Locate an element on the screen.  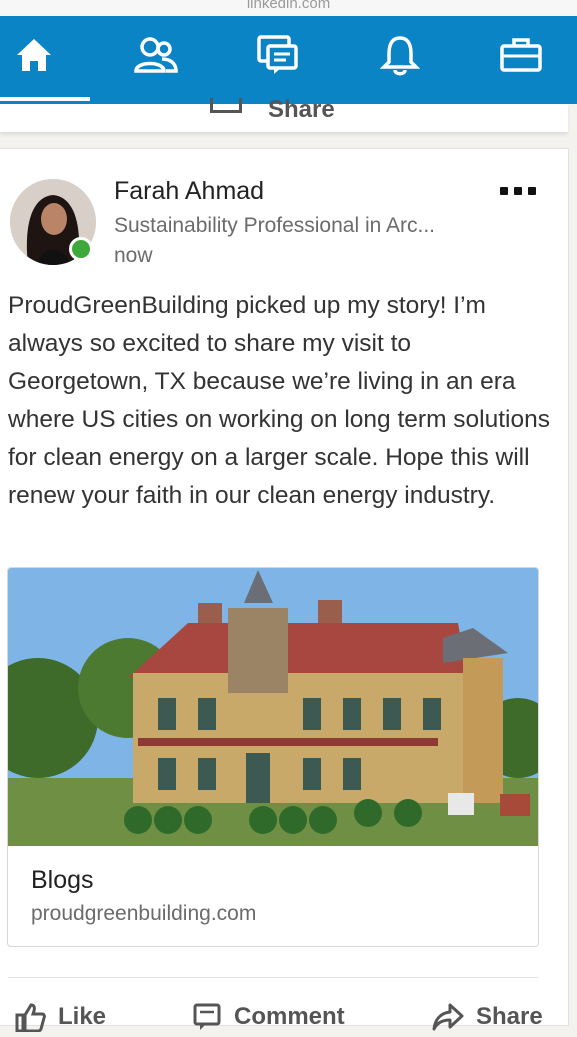
online-status-dot is located at coordinates (81, 249).